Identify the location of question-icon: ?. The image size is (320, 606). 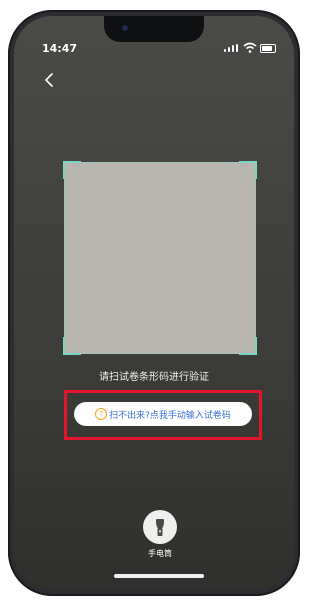
(101, 414).